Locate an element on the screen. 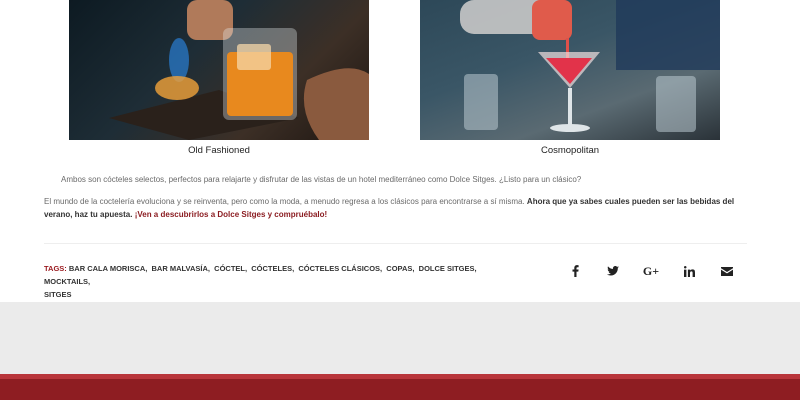  share-bar: G+ is located at coordinates (651, 271).